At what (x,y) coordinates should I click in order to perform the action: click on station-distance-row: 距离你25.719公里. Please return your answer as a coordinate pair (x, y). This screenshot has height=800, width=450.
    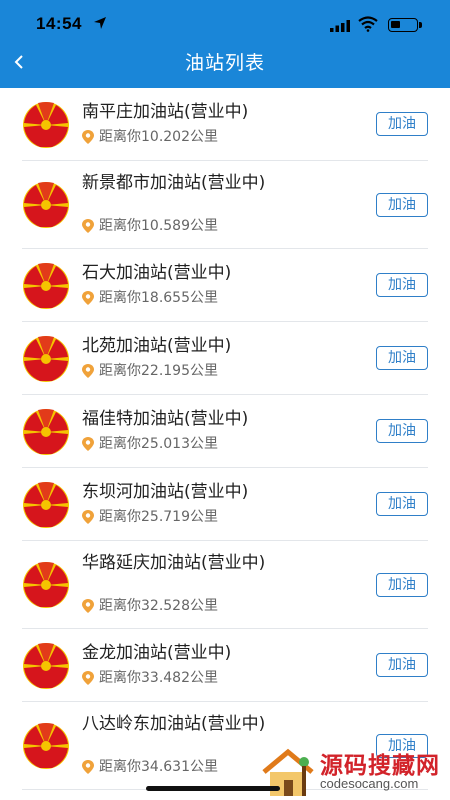
    Looking at the image, I should click on (150, 516).